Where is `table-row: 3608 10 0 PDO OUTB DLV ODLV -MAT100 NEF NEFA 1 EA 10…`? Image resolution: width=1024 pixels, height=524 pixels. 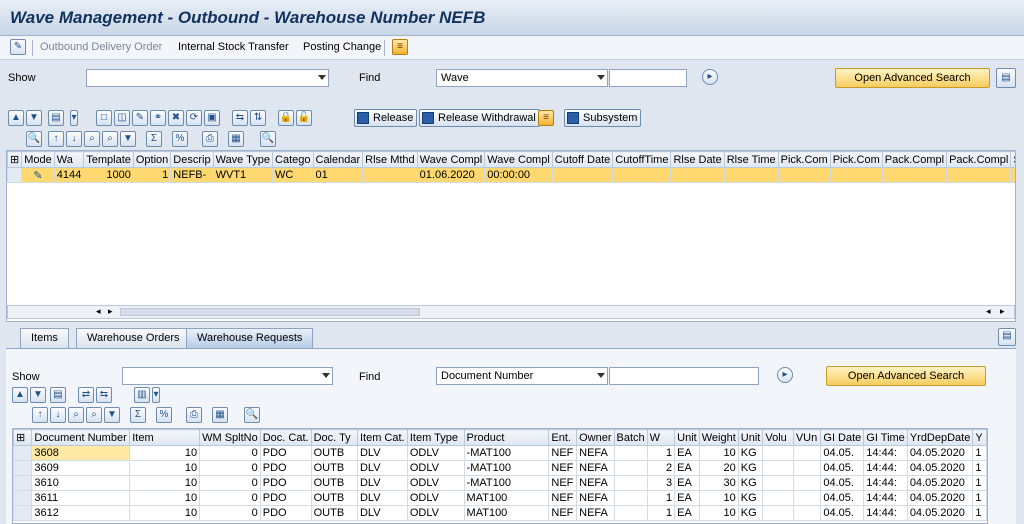 table-row: 3608 10 0 PDO OUTB DLV ODLV -MAT100 NEF NEFA 1 EA 10… is located at coordinates (500, 453).